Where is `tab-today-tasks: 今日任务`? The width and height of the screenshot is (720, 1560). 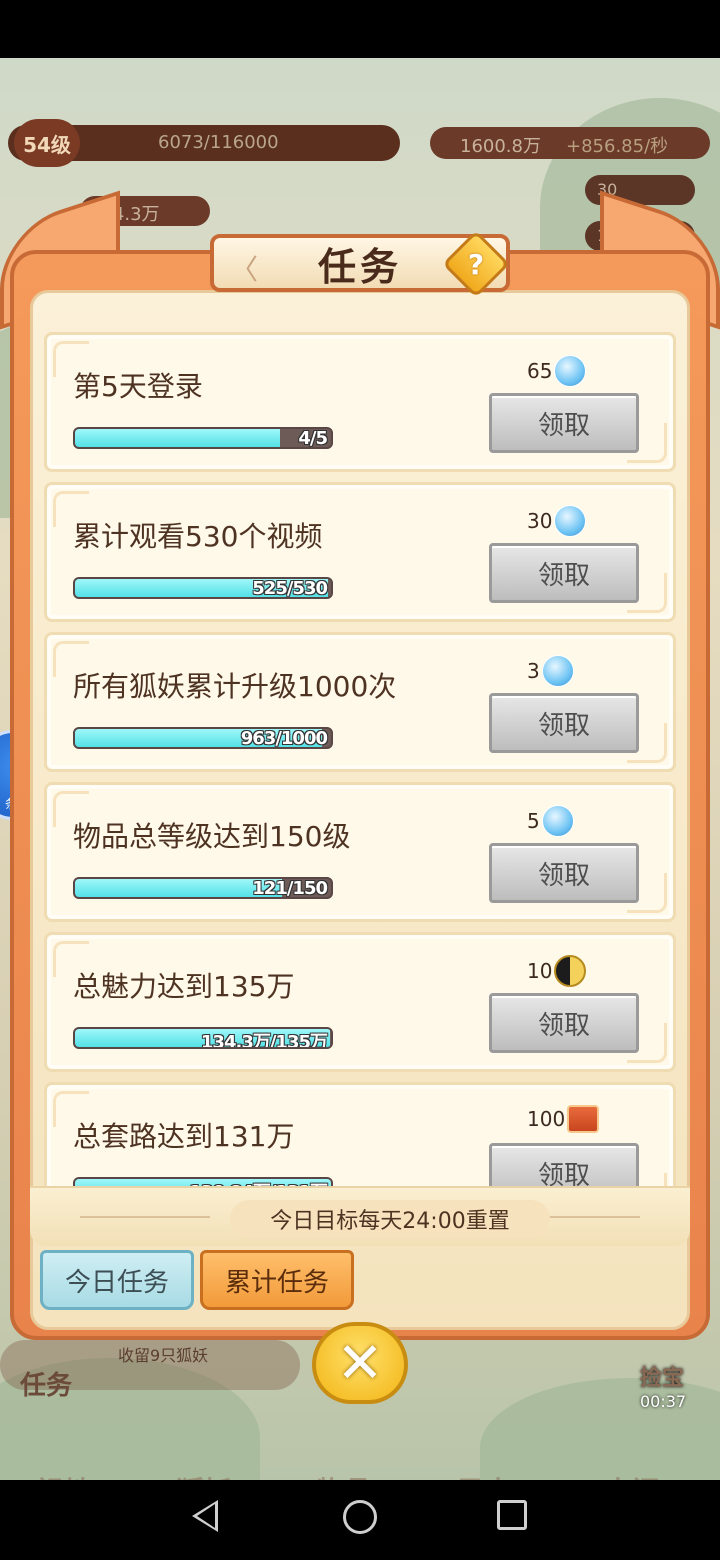 tab-today-tasks: 今日任务 is located at coordinates (117, 1280).